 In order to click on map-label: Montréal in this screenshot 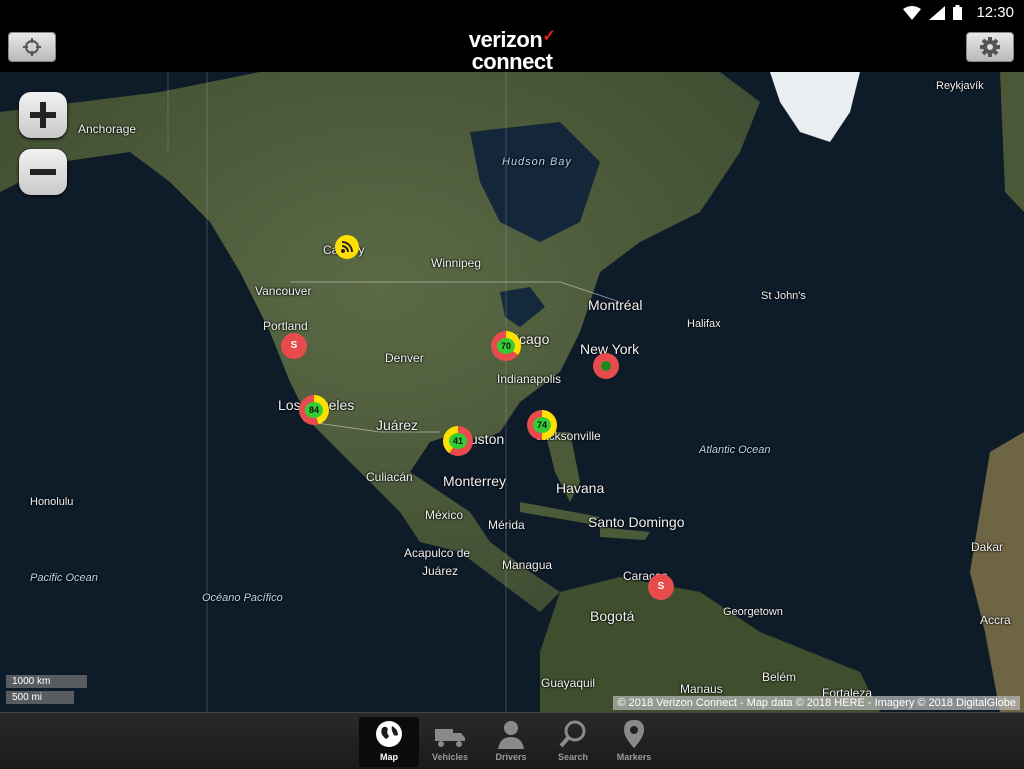, I will do `click(615, 305)`.